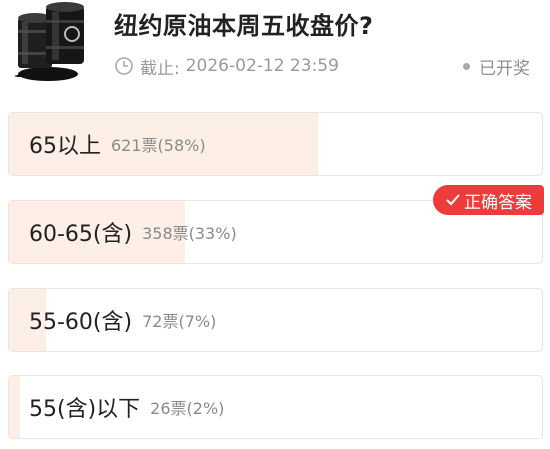  Describe the element at coordinates (244, 26) in the screenshot. I see `question-title: 纽约原油本周五收盘价?` at that location.